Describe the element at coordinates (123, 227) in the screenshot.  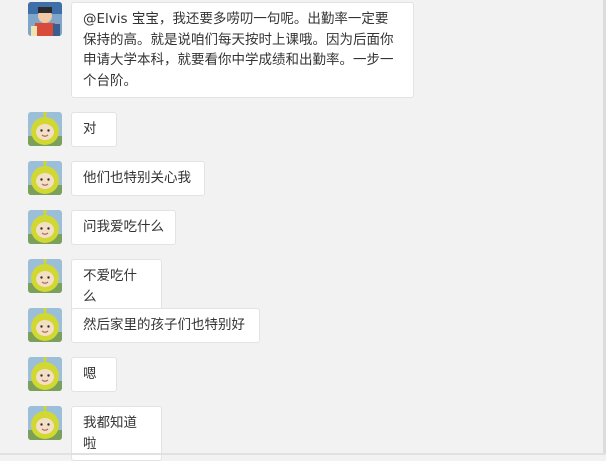
I see `message-bubble: 问我爱吃什么` at that location.